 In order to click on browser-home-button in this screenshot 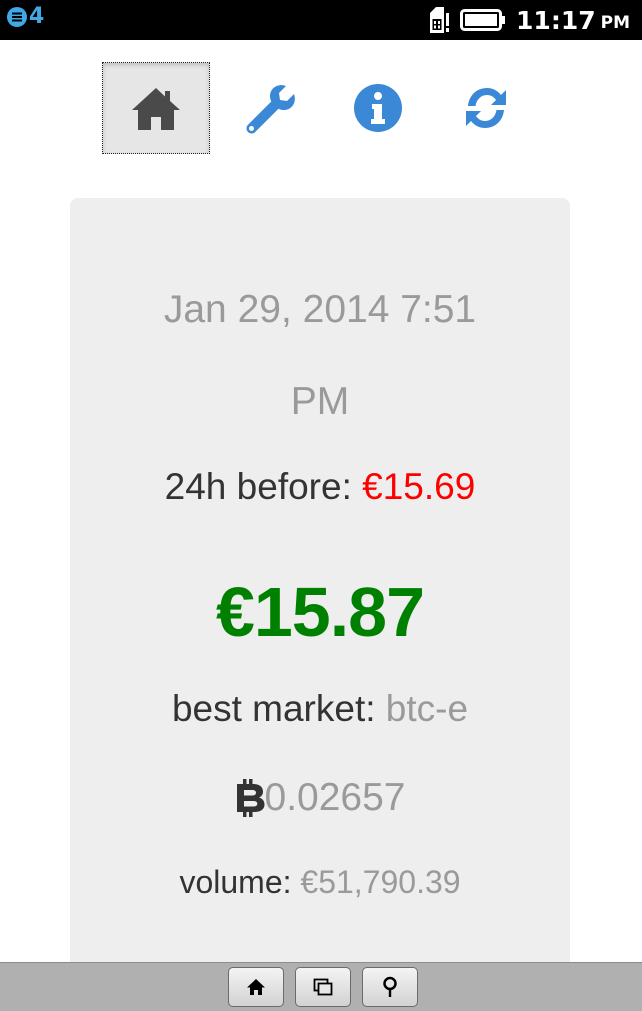, I will do `click(256, 987)`.